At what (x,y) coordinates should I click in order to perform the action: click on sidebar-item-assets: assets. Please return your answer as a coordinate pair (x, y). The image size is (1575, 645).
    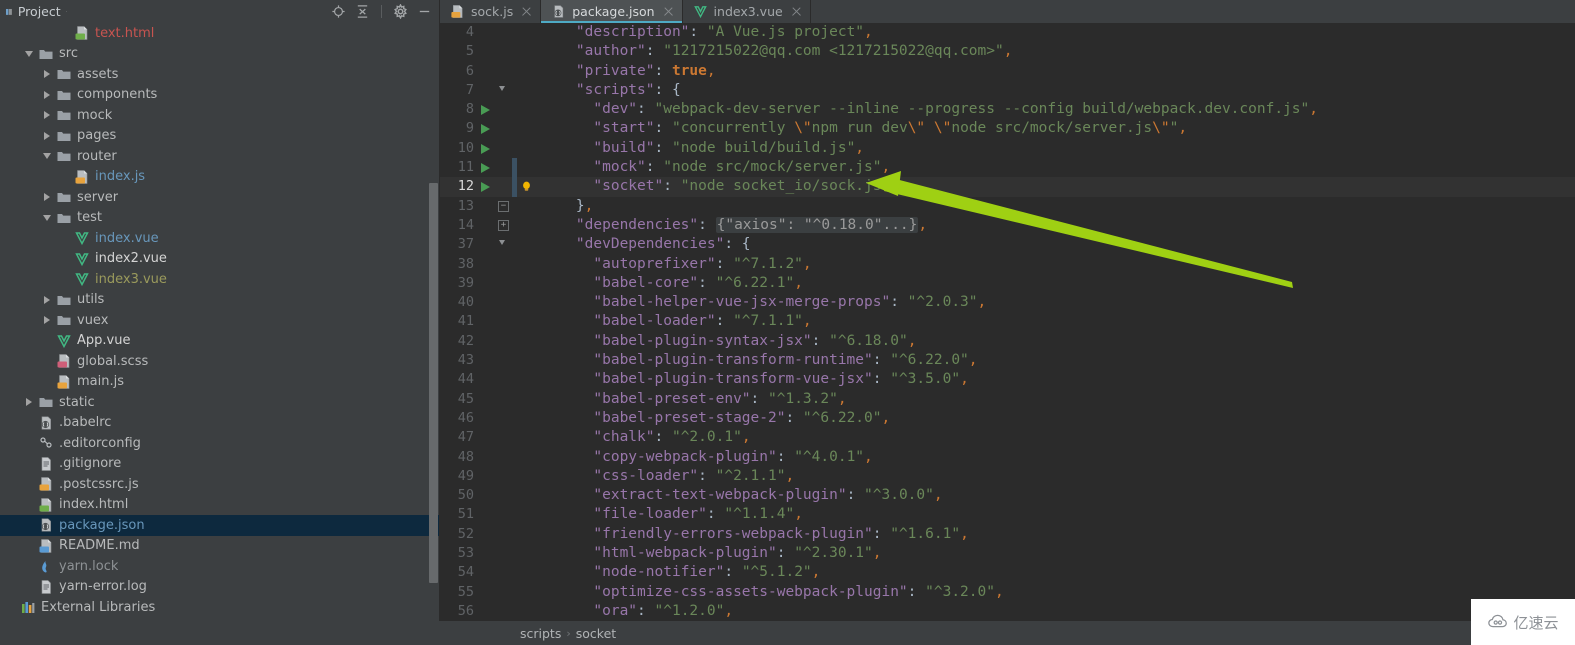
    Looking at the image, I should click on (219, 74).